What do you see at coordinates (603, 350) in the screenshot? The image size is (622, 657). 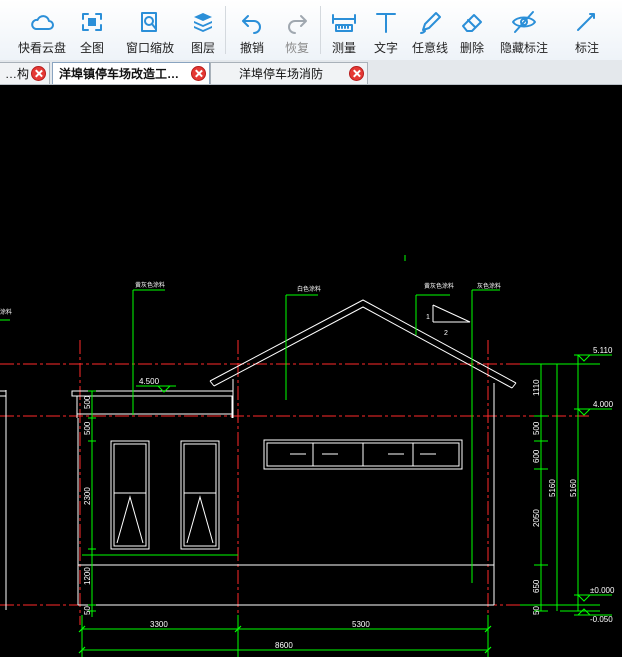 I see `elevation-label: 5.110` at bounding box center [603, 350].